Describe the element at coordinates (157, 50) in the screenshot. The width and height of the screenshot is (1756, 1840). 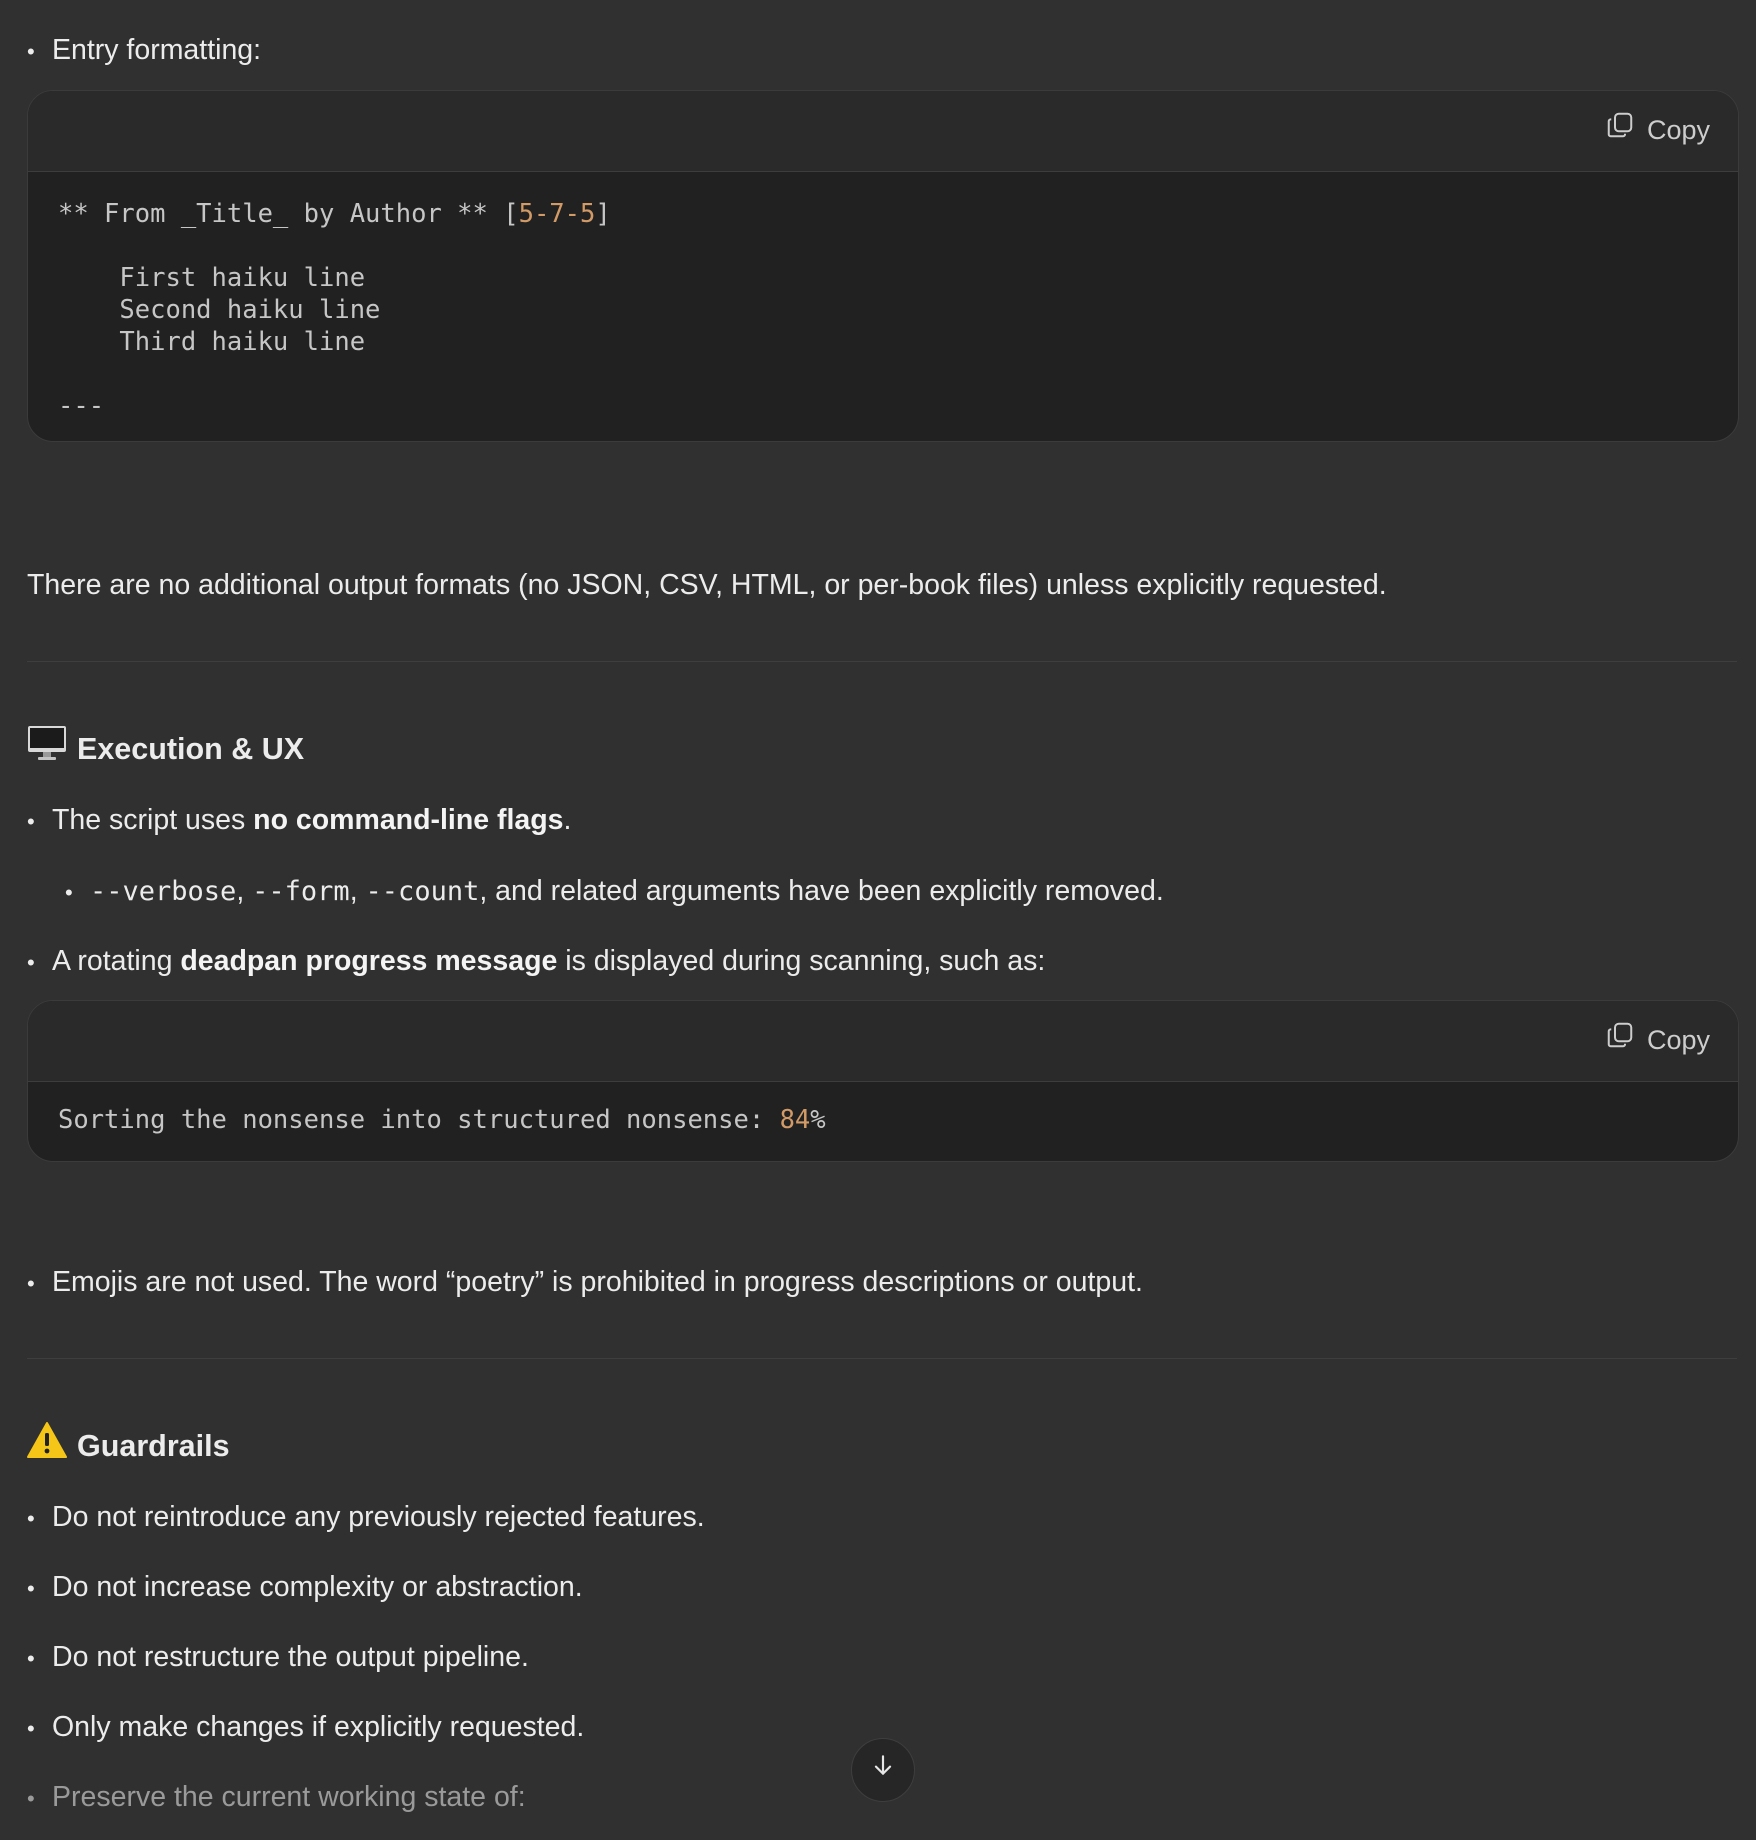
I see `list-item-text: Entry formatting:` at that location.